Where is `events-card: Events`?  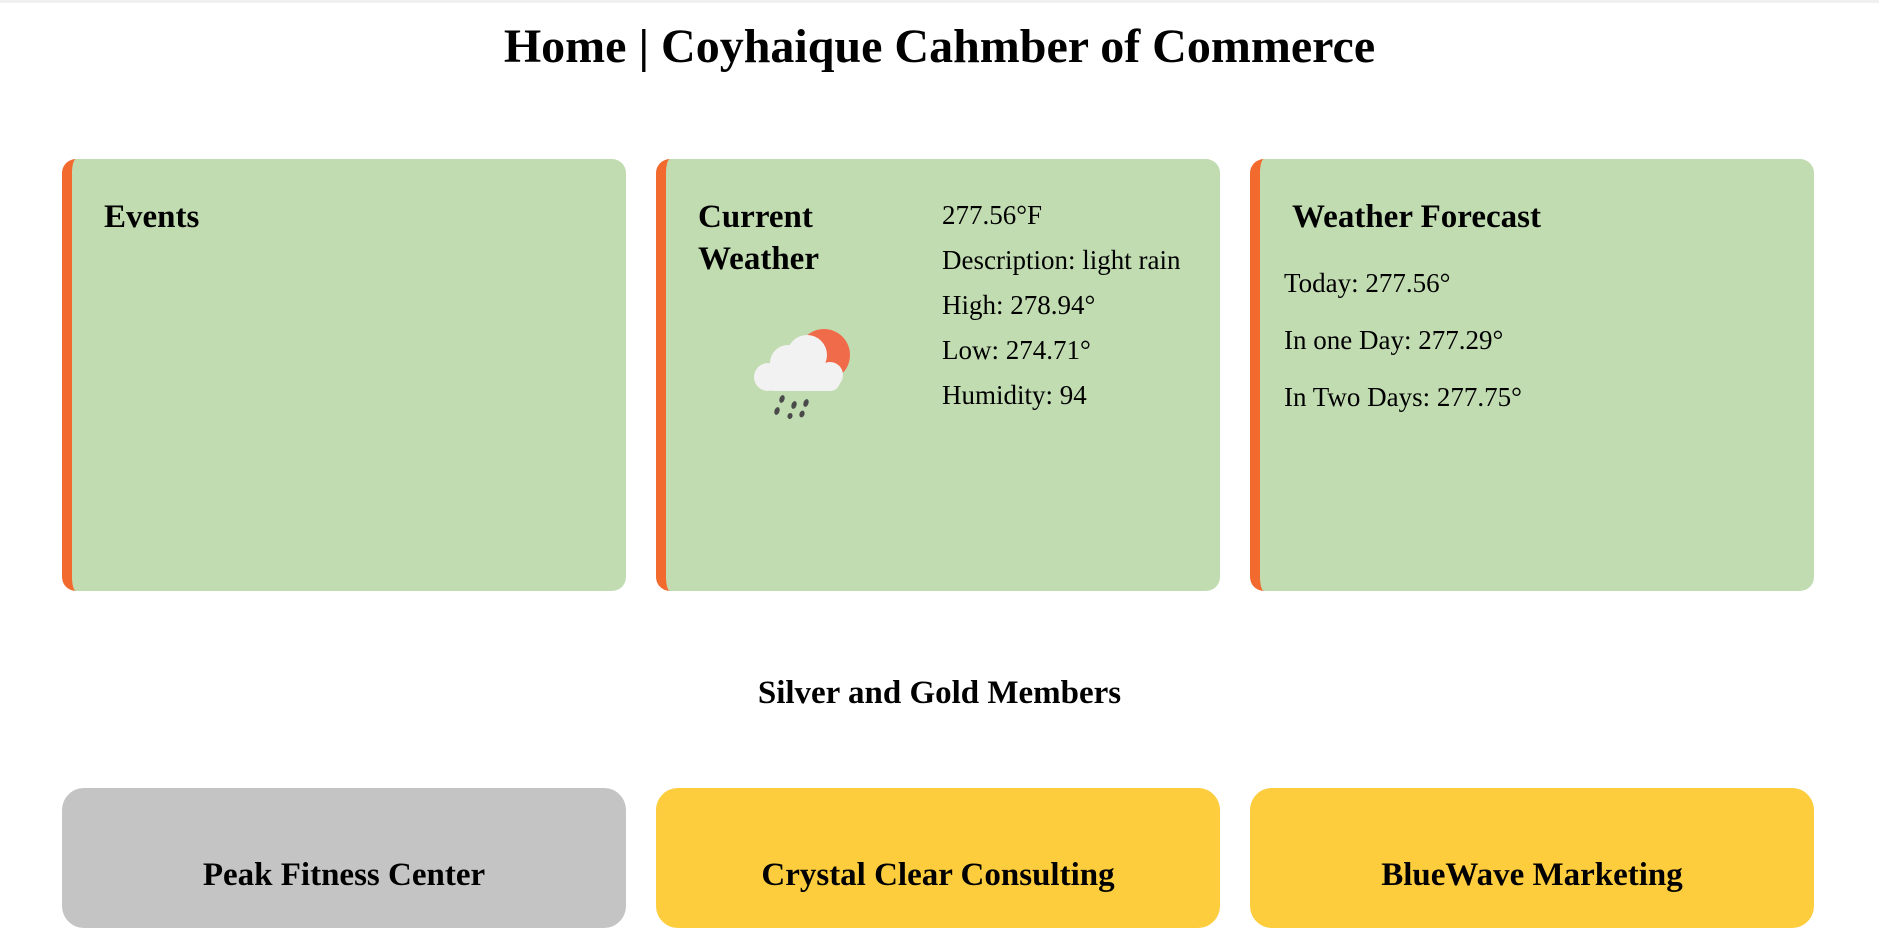 events-card: Events is located at coordinates (344, 375).